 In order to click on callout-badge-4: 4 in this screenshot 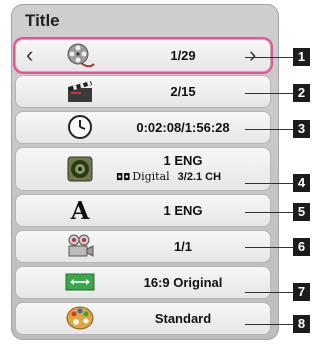, I will do `click(301, 183)`.